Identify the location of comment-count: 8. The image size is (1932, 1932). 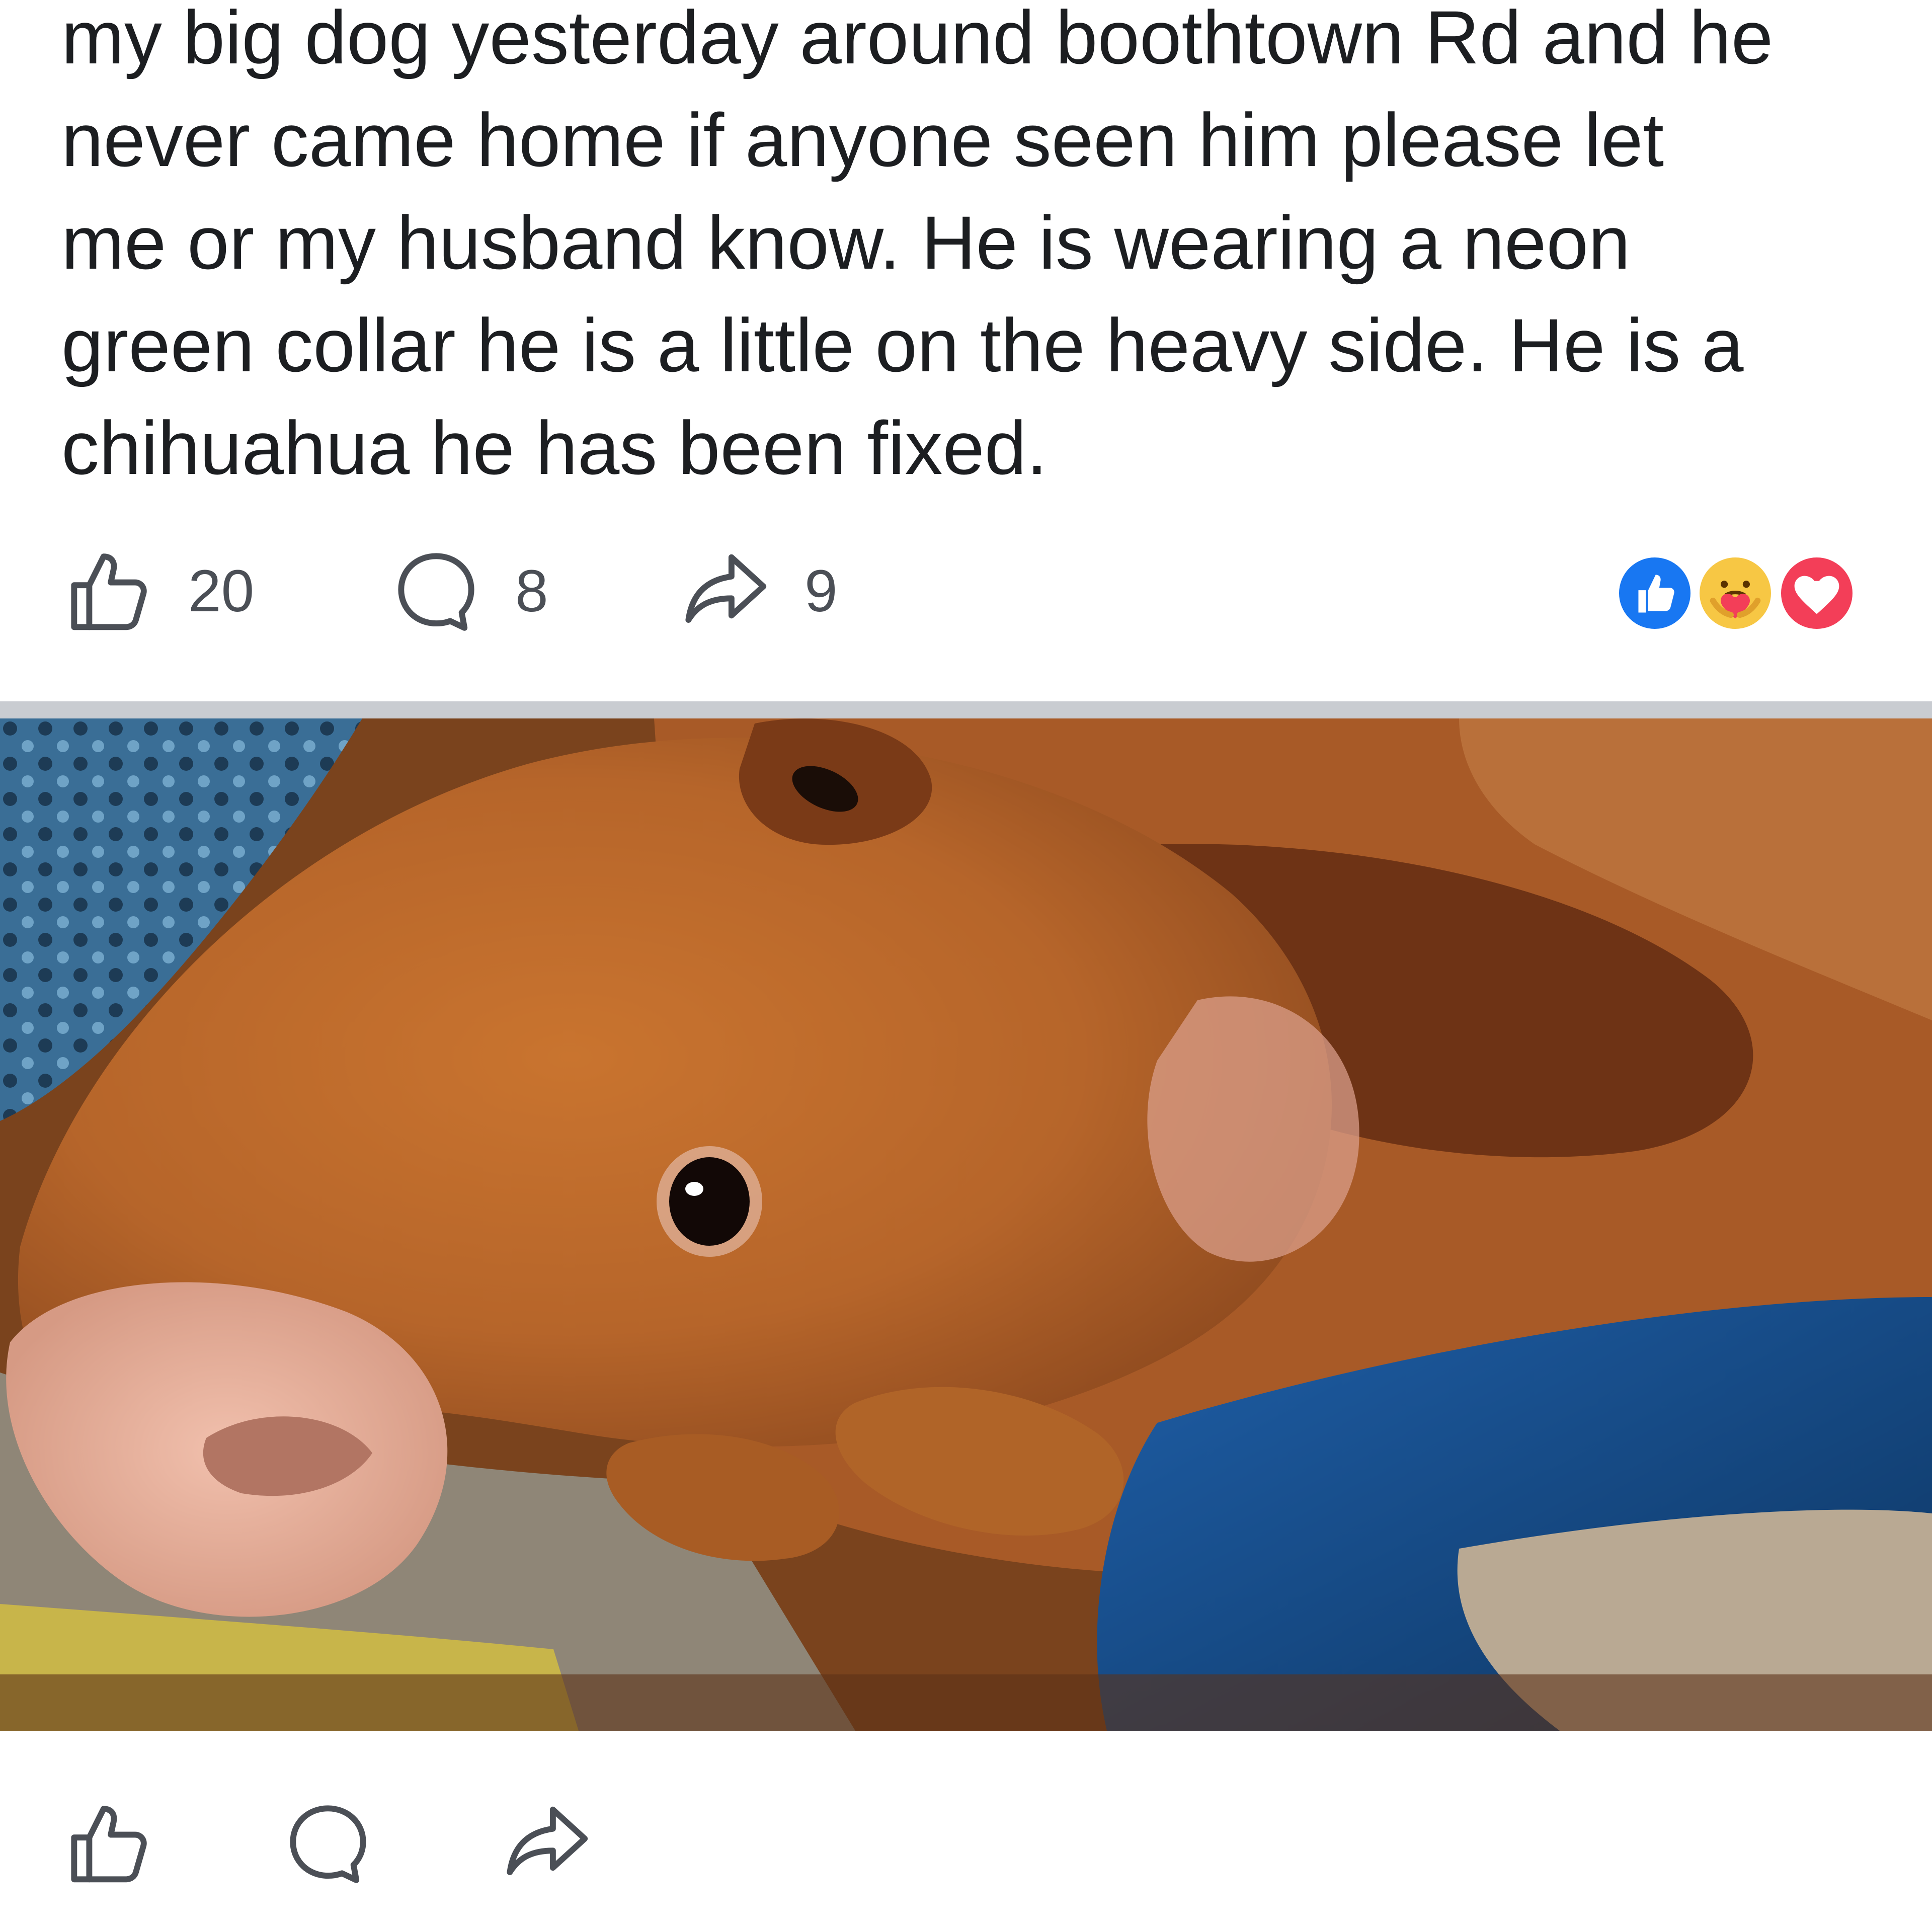
(531, 591).